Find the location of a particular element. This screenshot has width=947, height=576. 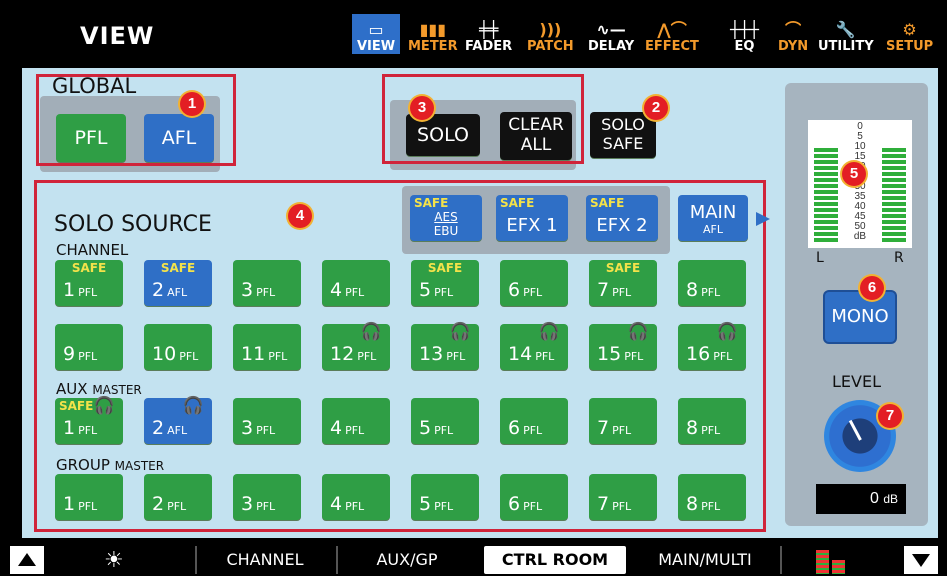

group-master-label: GROUP MASTER is located at coordinates (110, 465).